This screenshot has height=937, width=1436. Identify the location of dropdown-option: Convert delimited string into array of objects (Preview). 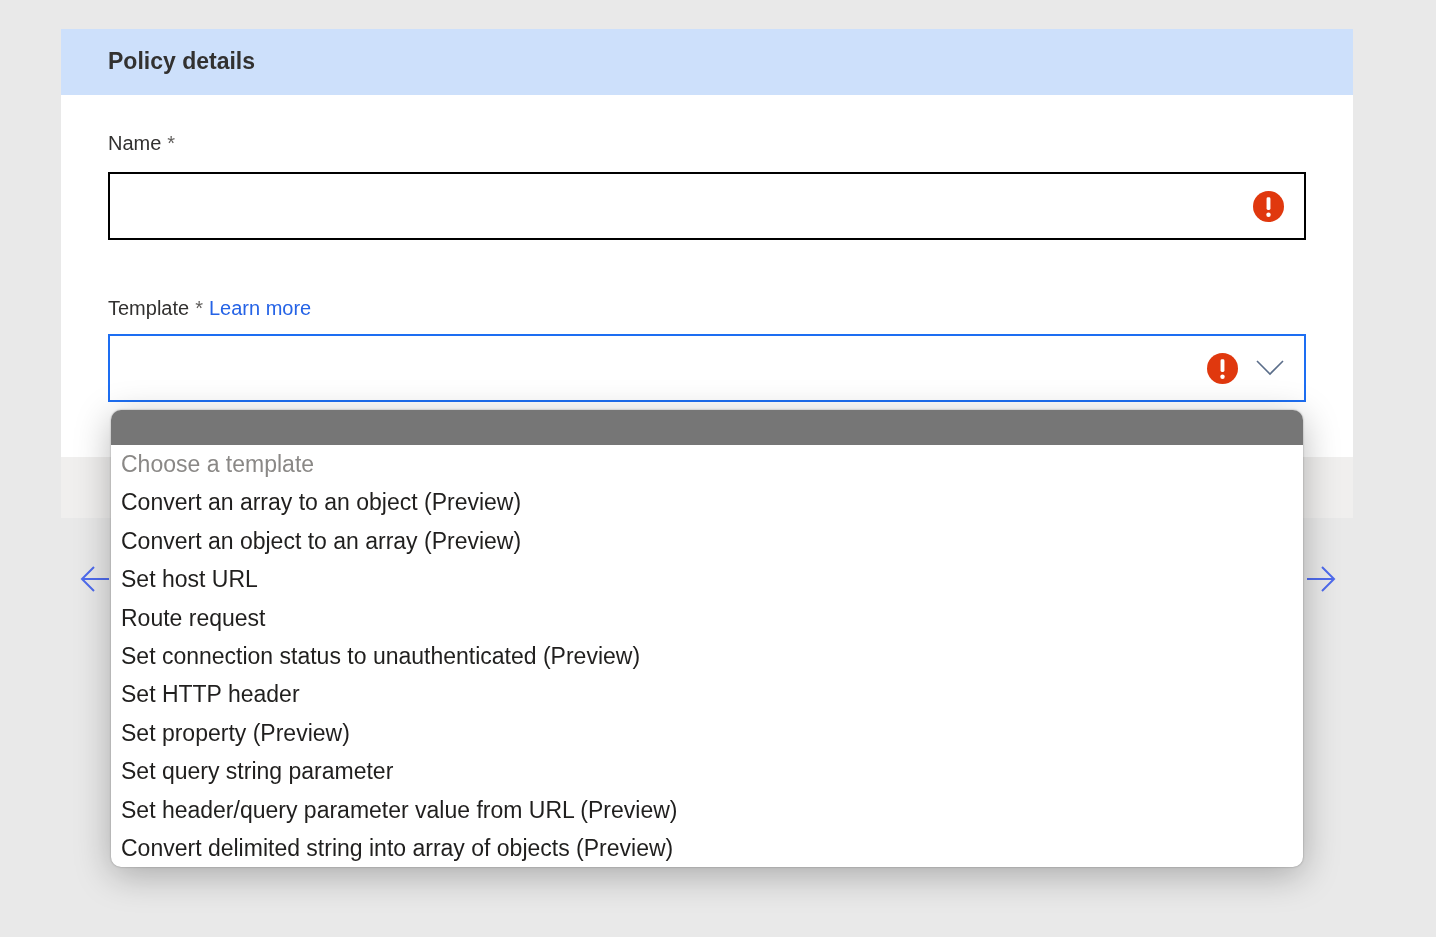
(707, 848).